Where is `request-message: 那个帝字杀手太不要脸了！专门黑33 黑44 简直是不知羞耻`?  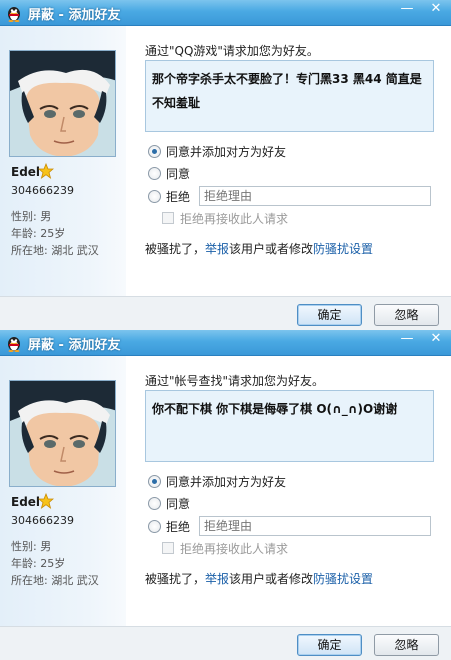 request-message: 那个帝字杀手太不要脸了！专门黑33 黑44 简直是不知羞耻 is located at coordinates (289, 96).